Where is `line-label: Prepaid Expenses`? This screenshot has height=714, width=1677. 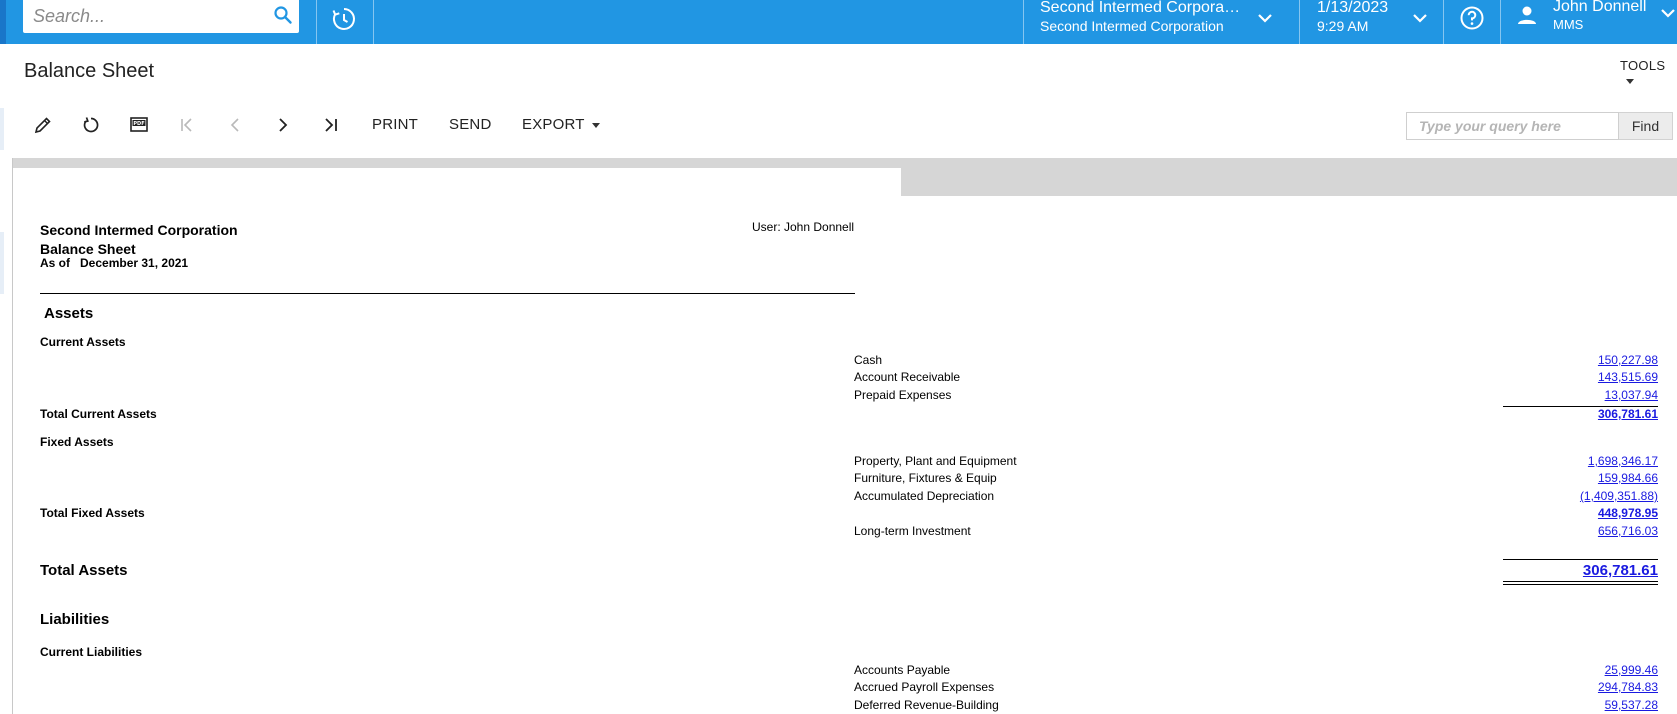 line-label: Prepaid Expenses is located at coordinates (903, 395).